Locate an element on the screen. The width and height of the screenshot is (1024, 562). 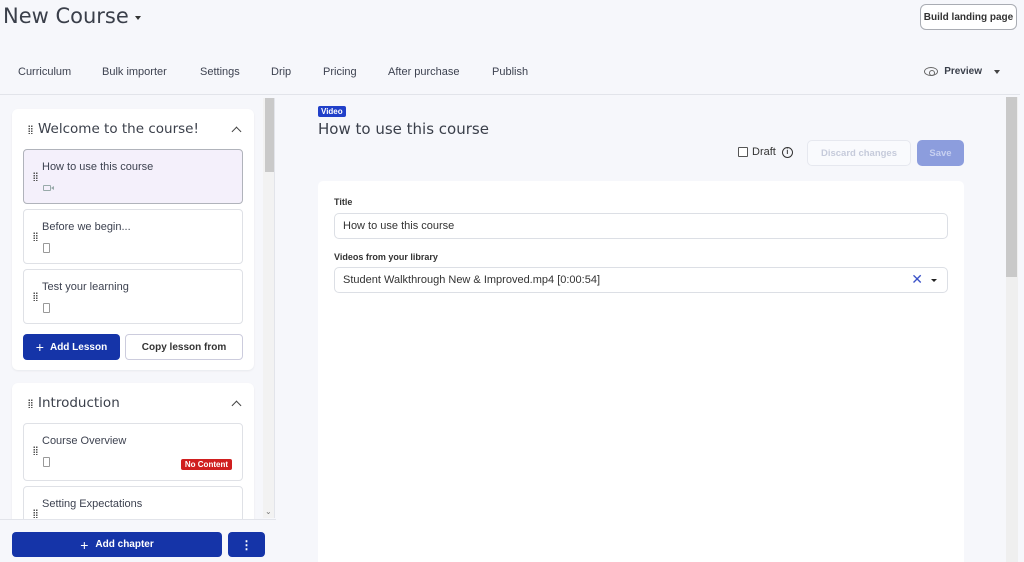
eye-icon is located at coordinates (931, 71).